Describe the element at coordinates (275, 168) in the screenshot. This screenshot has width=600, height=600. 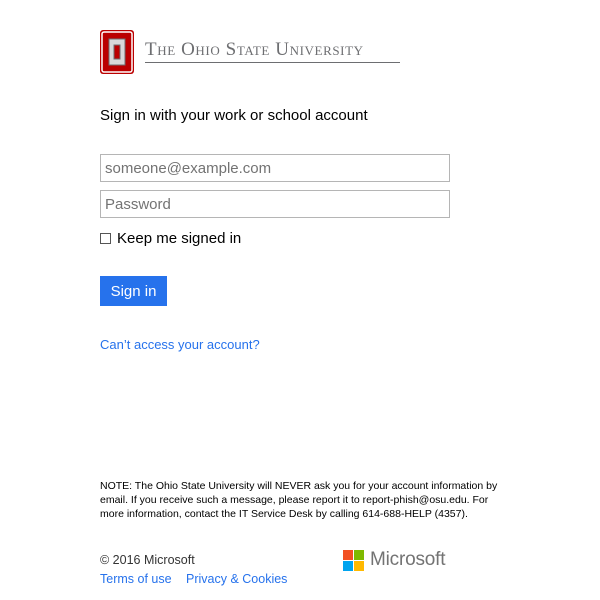
I see `email-field` at that location.